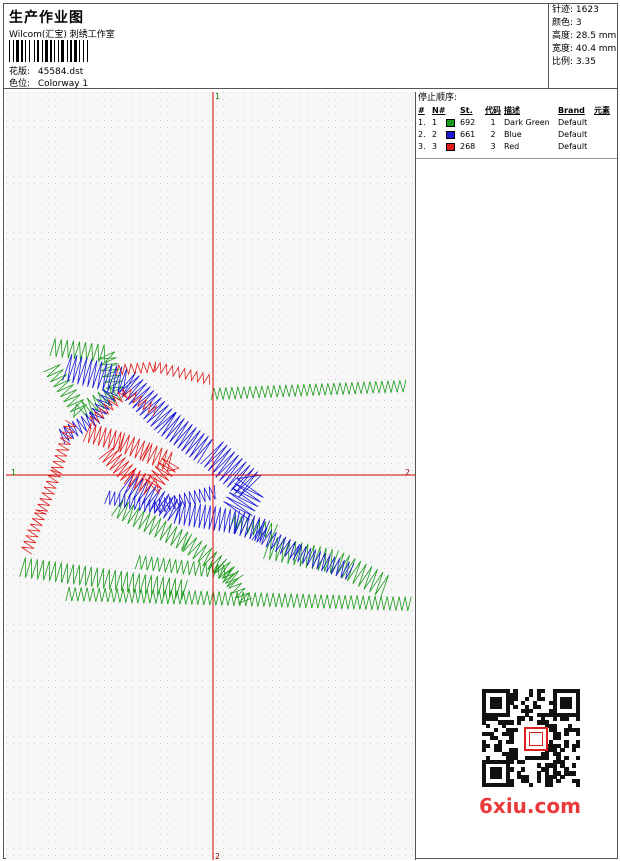 This screenshot has width=620, height=861. I want to click on axis-right-label: 2, so click(408, 472).